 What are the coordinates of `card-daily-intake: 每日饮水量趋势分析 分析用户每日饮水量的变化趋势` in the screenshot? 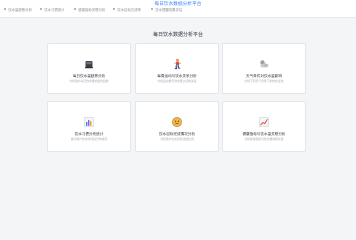 It's located at (89, 68).